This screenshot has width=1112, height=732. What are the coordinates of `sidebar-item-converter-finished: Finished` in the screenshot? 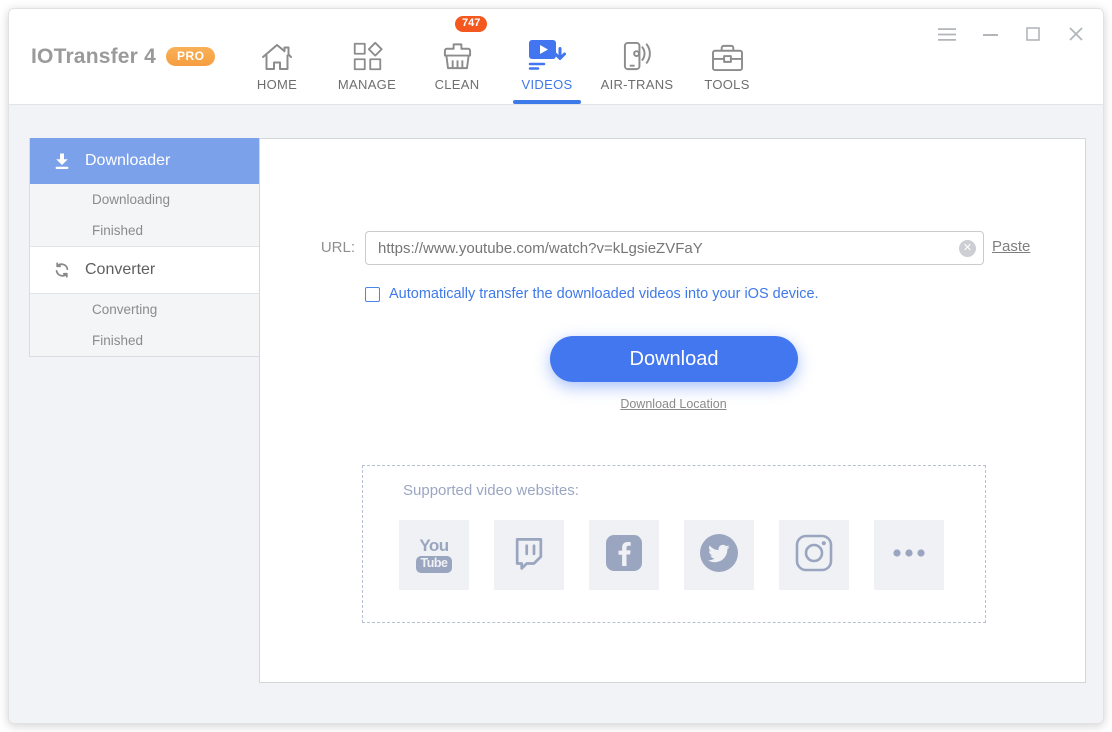 It's located at (144, 340).